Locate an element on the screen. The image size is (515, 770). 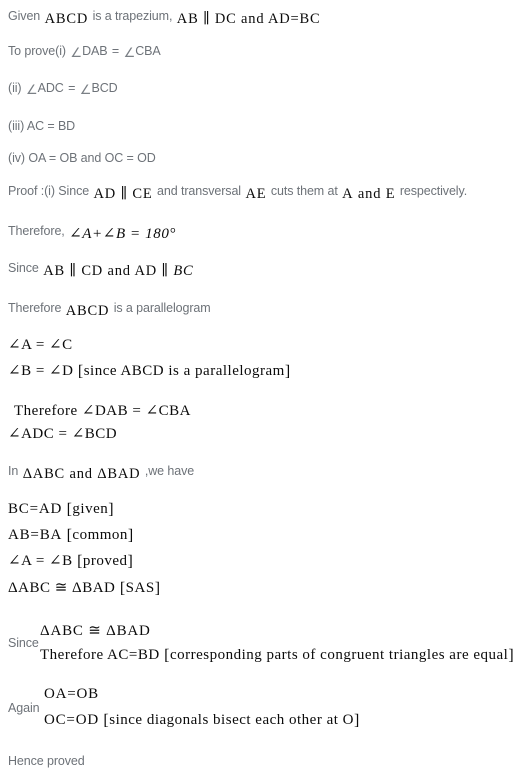
angle-b-d-math: ∠B = ∠D is located at coordinates (41, 371).